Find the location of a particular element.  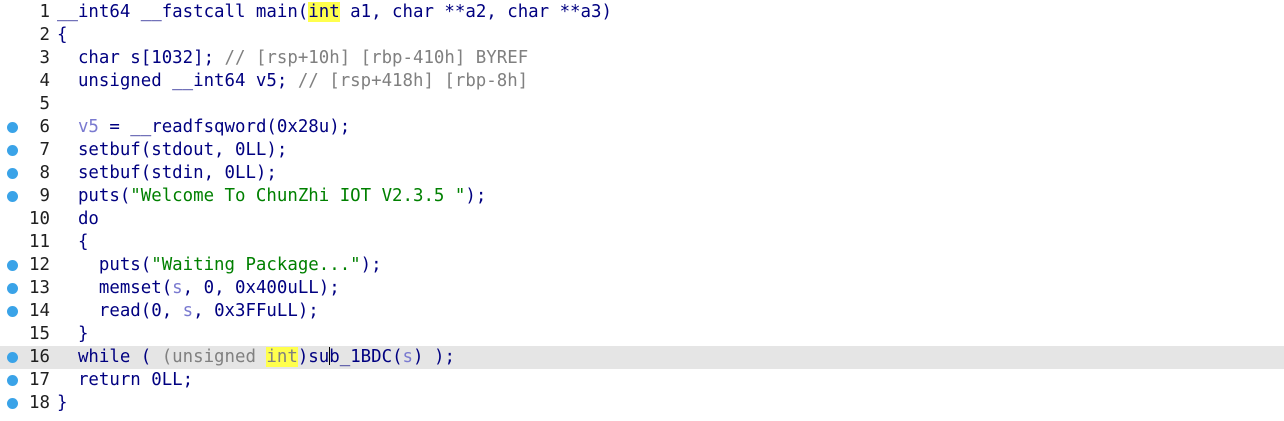

code-token: , 0, 0x400uLL); is located at coordinates (261, 288).